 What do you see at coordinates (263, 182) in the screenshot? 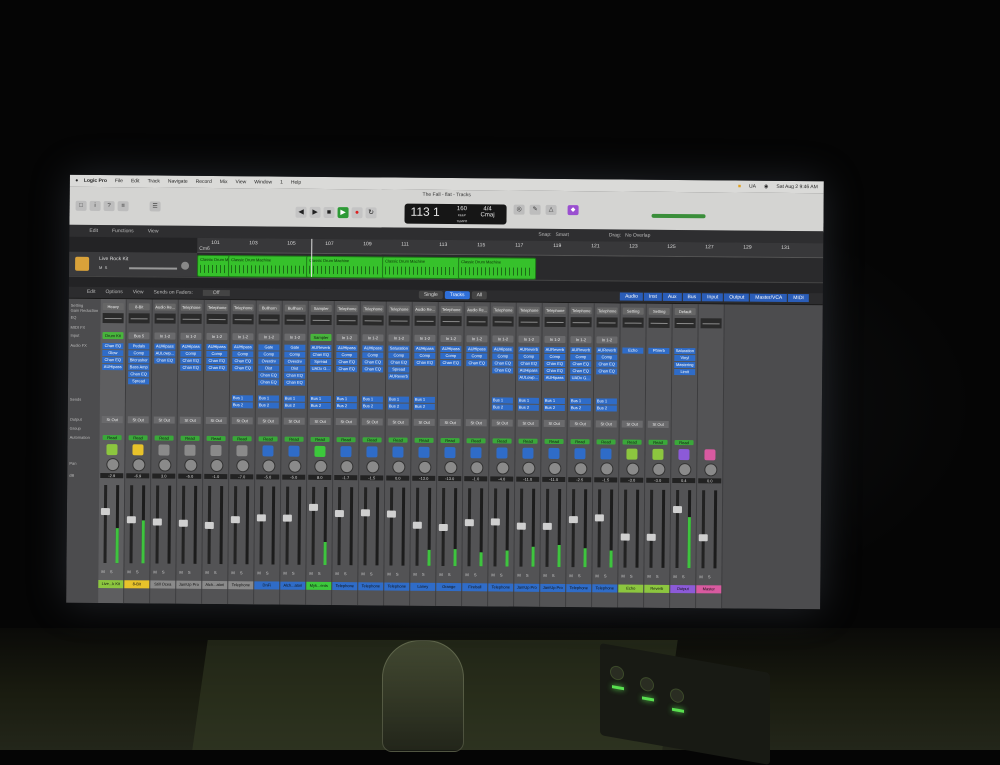
I see `menu-window: Window` at bounding box center [263, 182].